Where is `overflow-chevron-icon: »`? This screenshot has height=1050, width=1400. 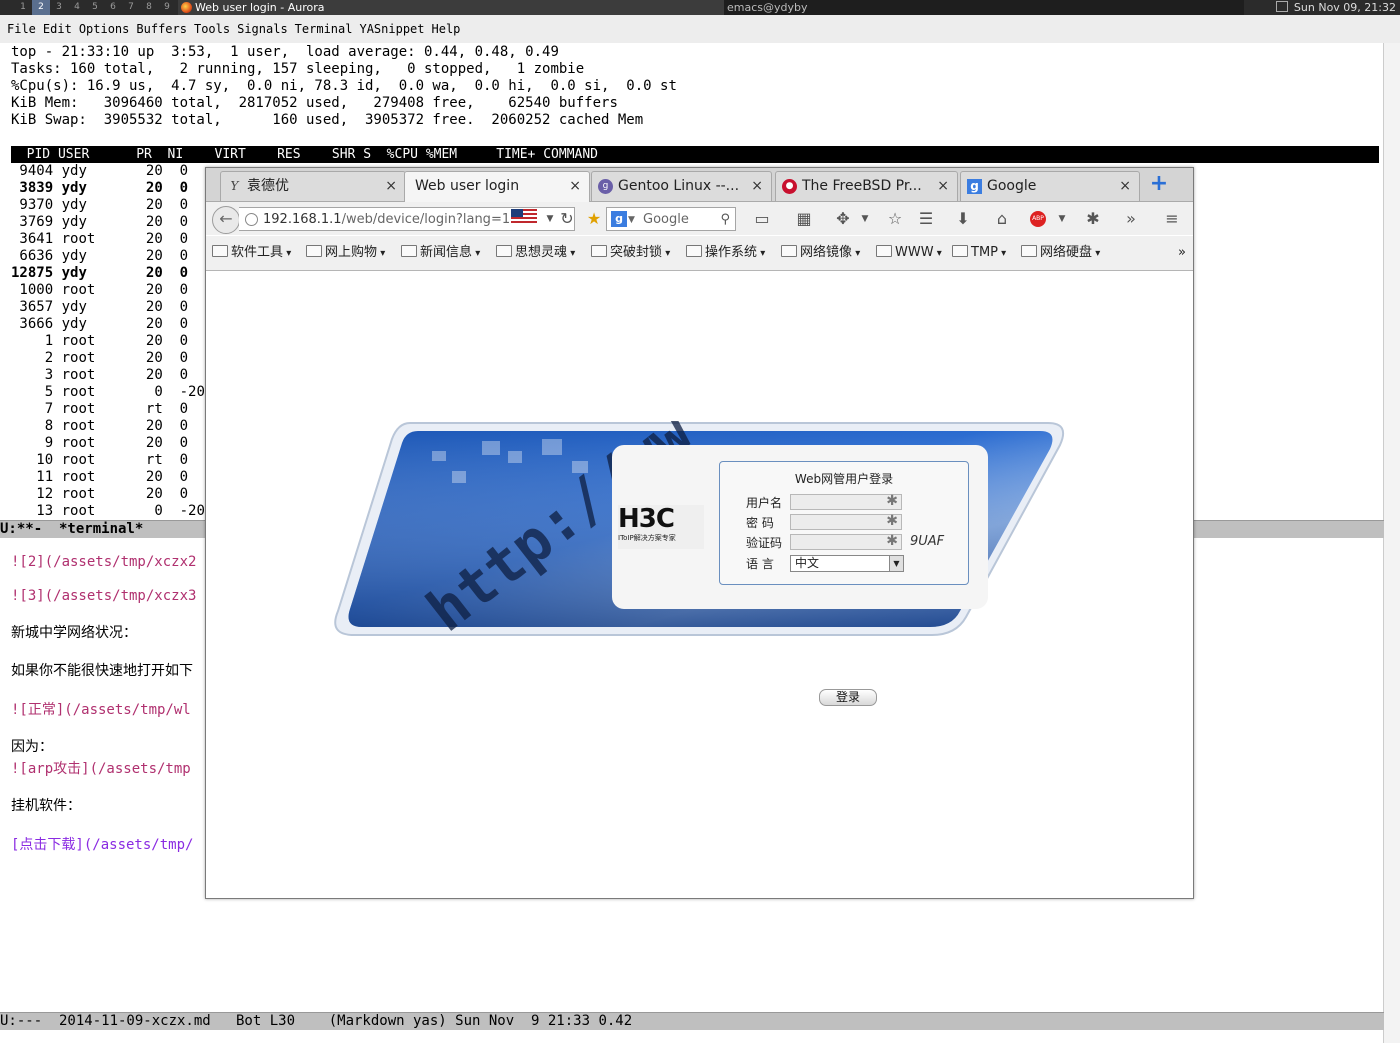 overflow-chevron-icon: » is located at coordinates (1131, 219).